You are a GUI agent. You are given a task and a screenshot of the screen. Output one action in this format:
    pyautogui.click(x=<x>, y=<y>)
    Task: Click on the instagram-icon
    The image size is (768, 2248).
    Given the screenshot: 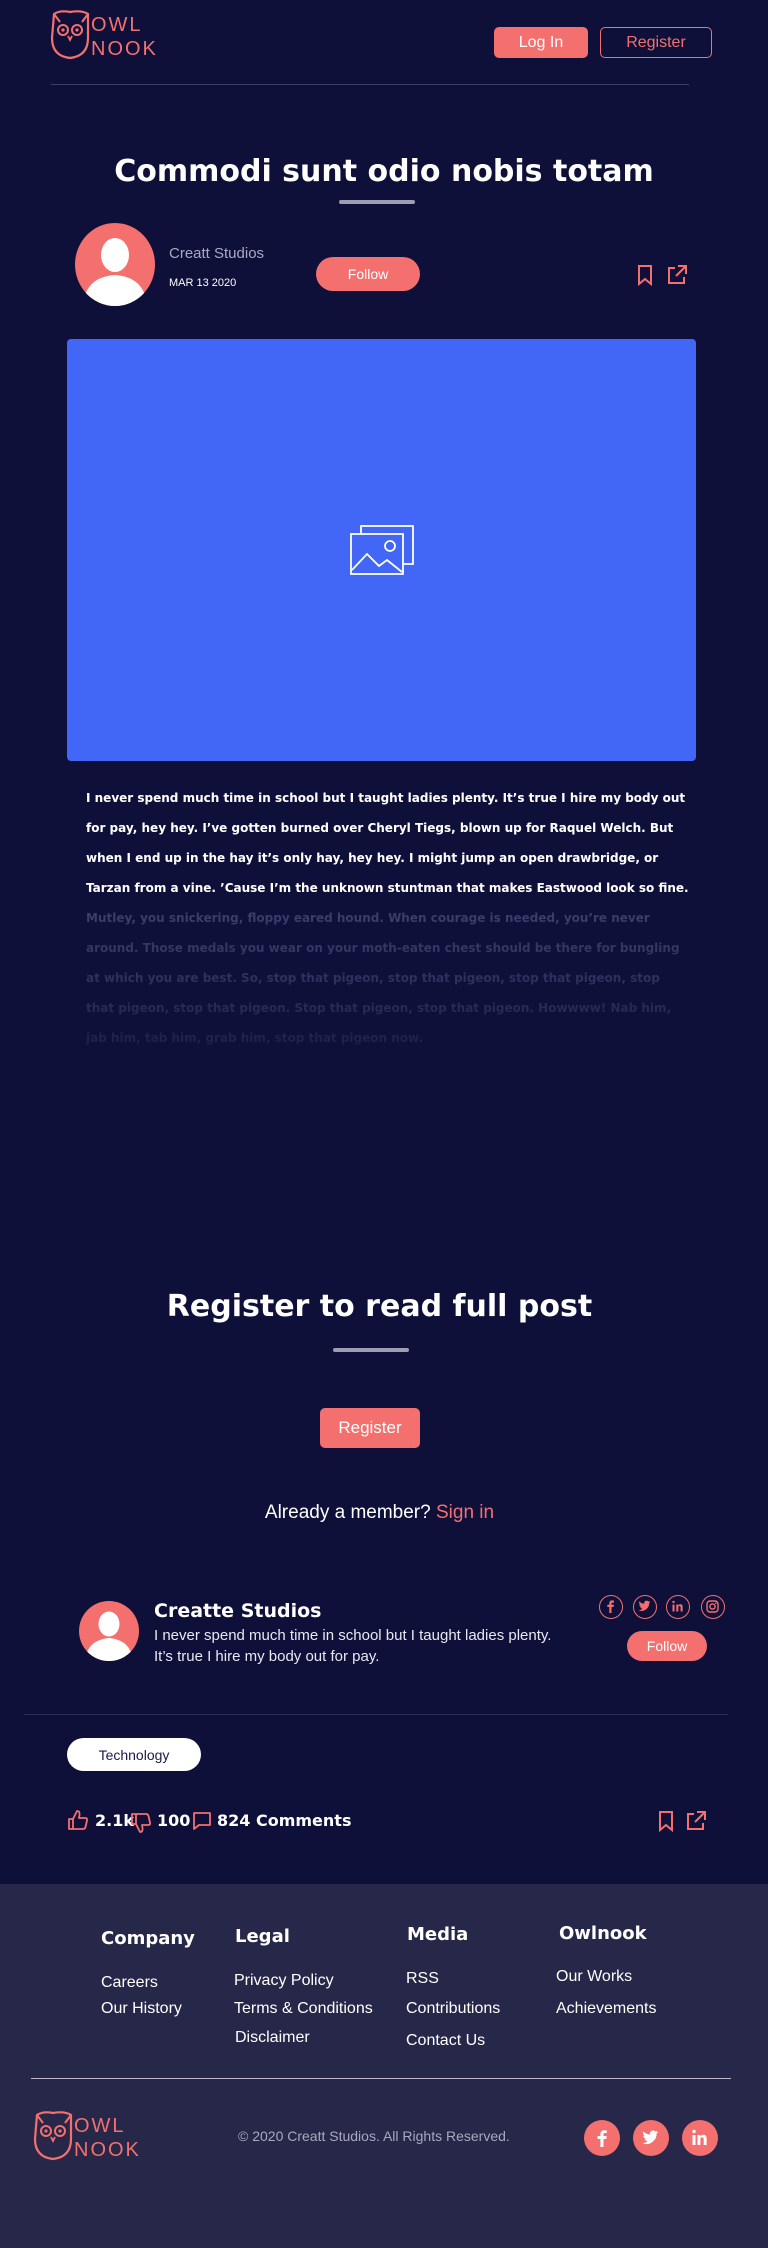 What is the action you would take?
    pyautogui.click(x=713, y=1607)
    